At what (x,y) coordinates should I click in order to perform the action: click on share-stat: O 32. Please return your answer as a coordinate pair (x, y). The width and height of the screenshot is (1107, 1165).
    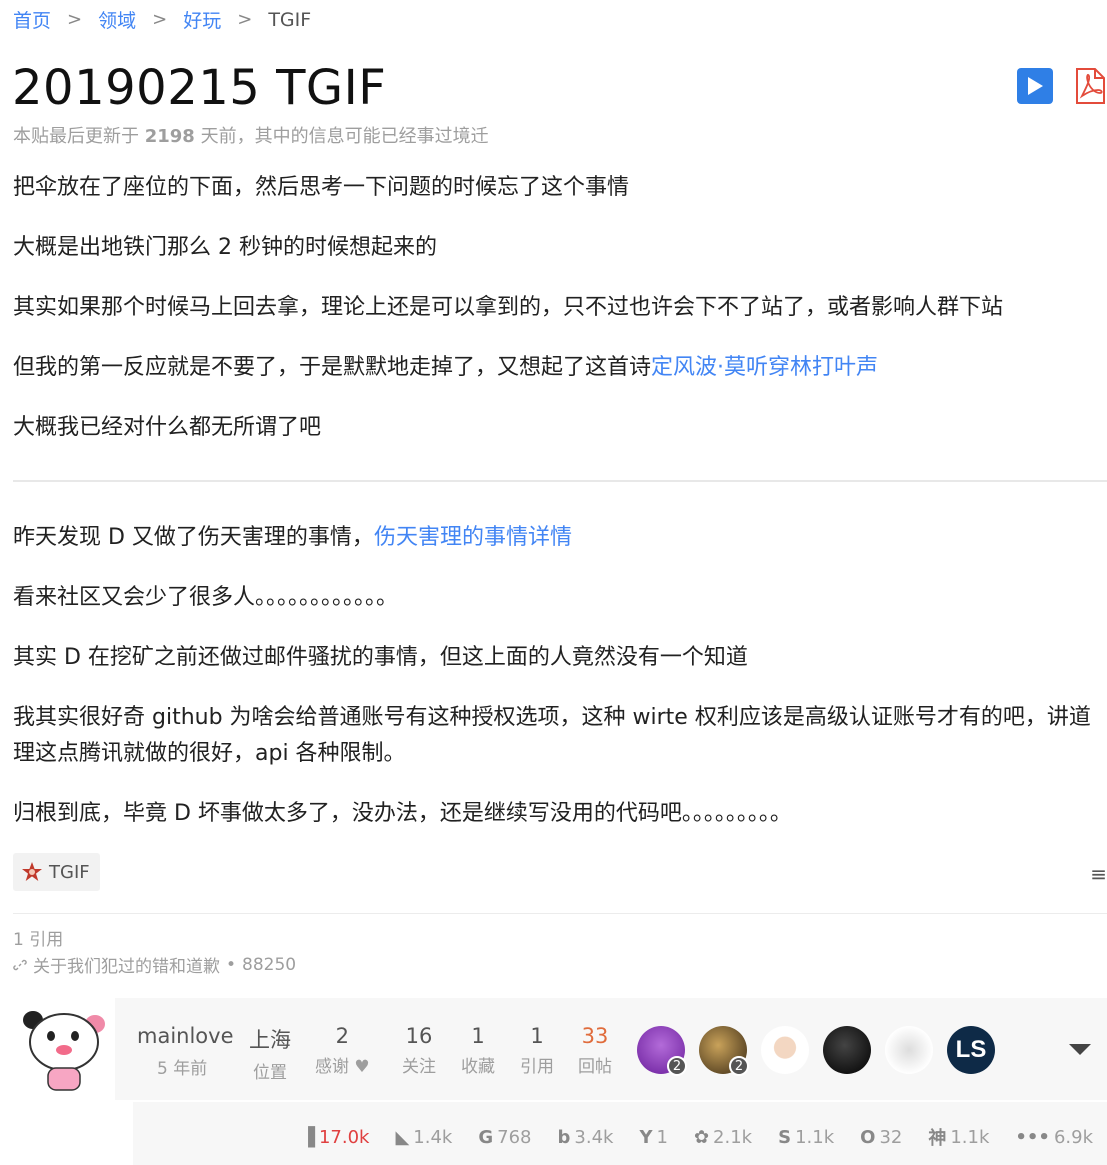
    Looking at the image, I should click on (881, 1137).